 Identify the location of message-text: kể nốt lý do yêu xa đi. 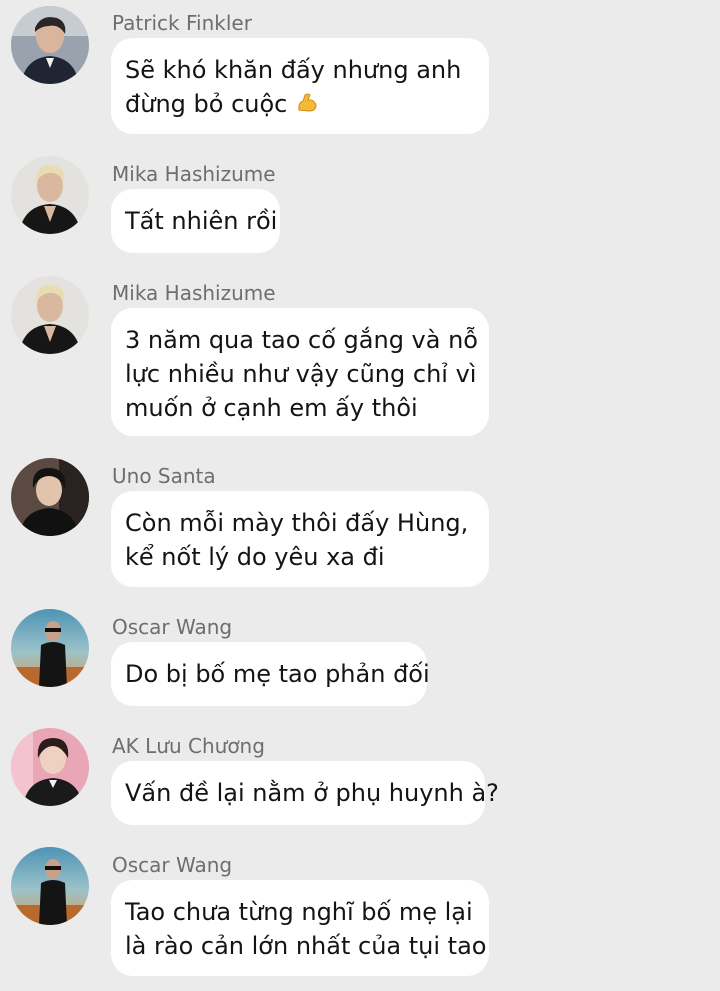
(255, 557).